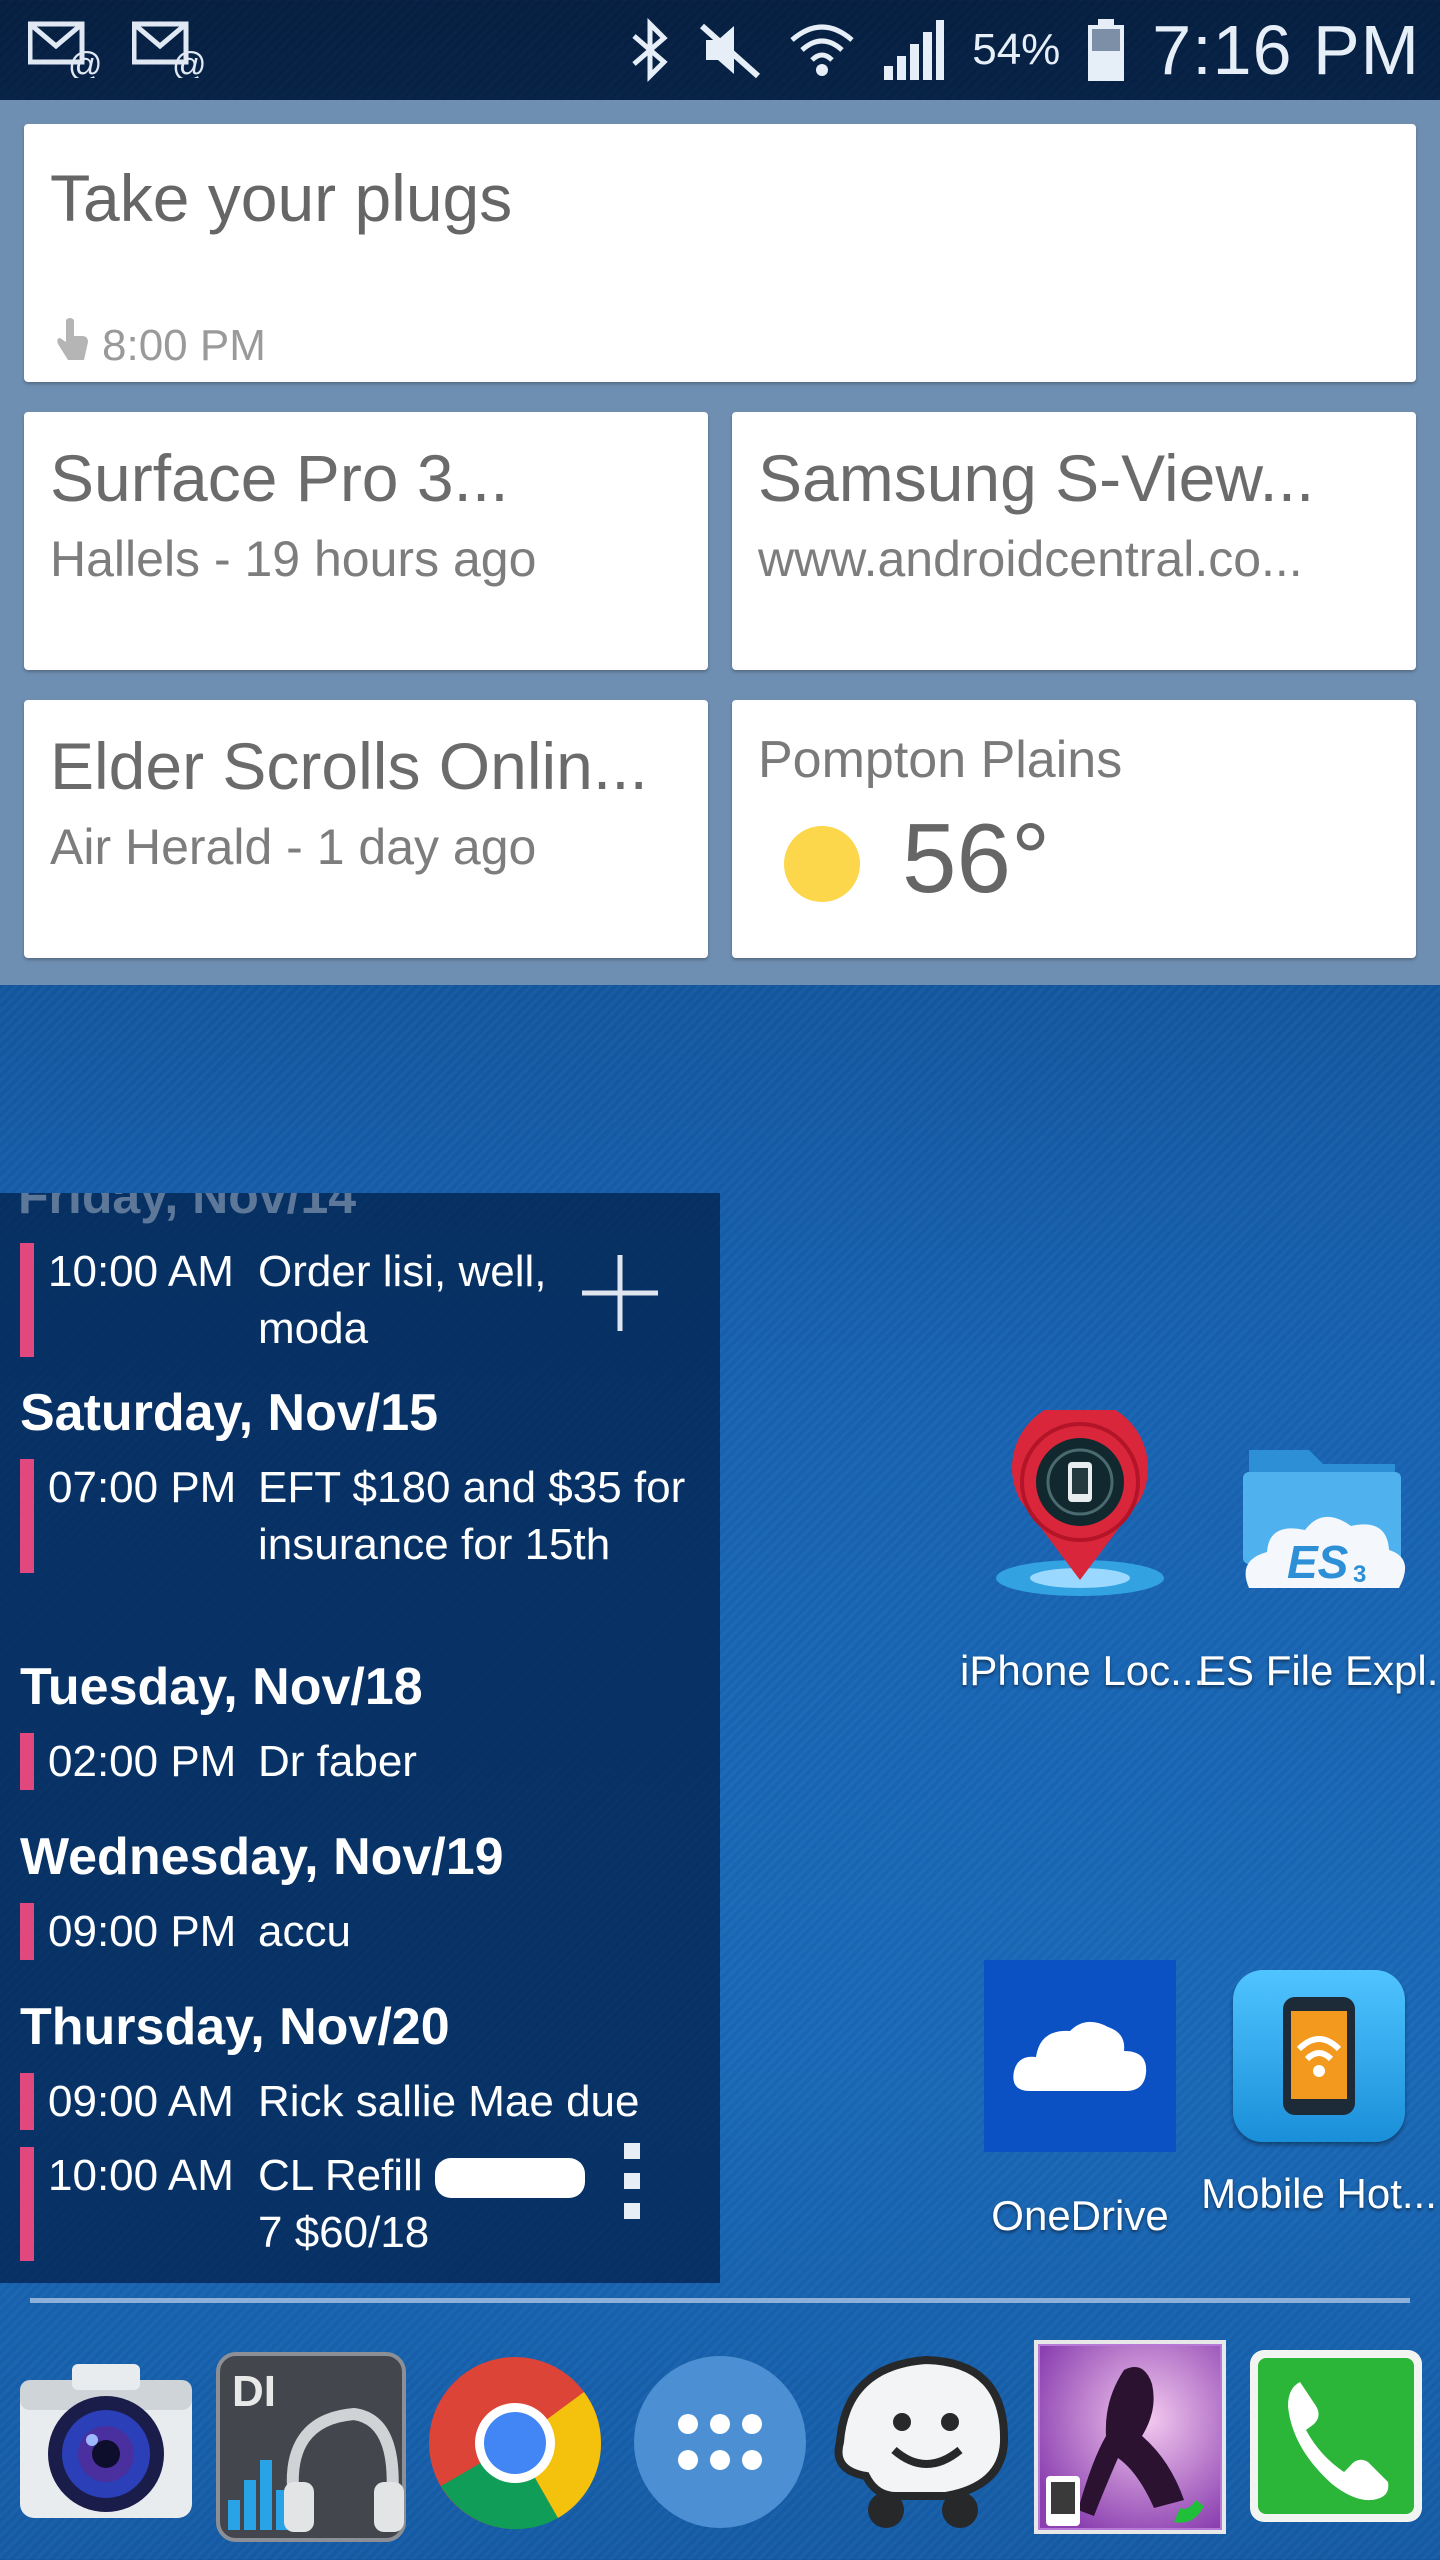  I want to click on calendar-day-header: Tuesday, Nov/18, so click(221, 1687).